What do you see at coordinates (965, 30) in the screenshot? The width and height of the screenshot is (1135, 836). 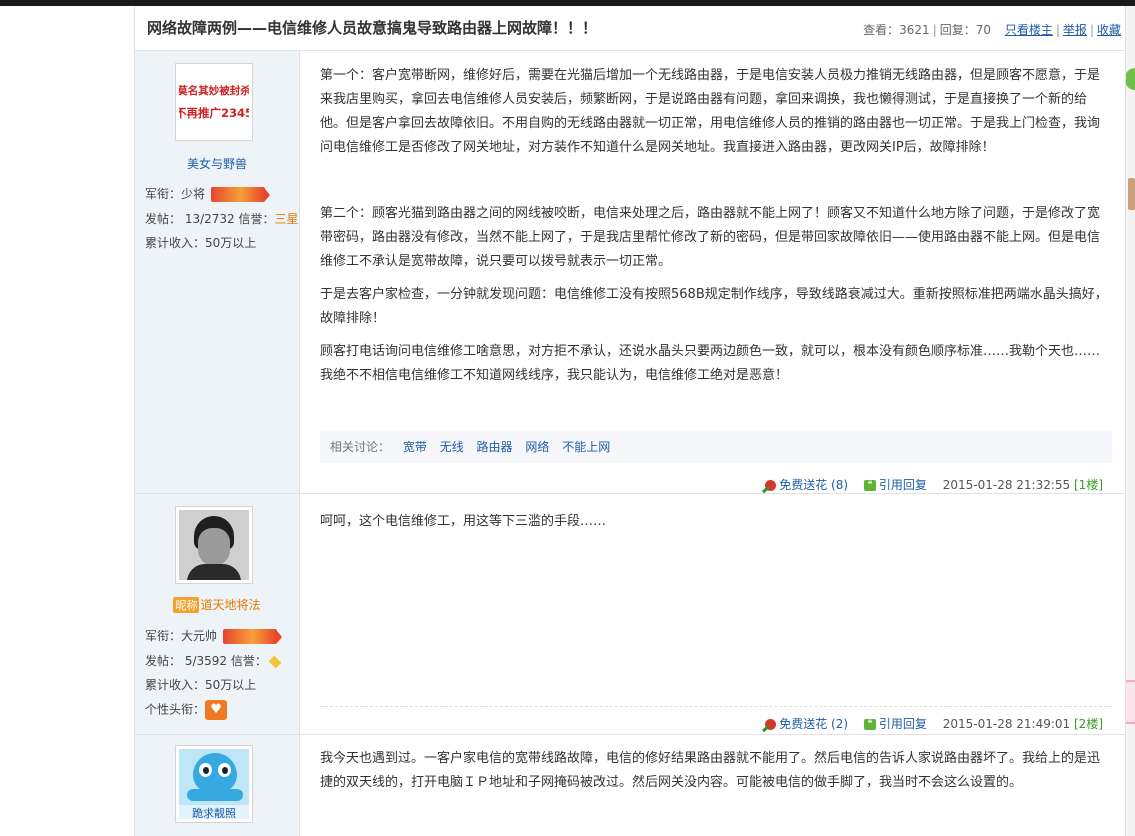 I see `replies-count: 回复：70` at bounding box center [965, 30].